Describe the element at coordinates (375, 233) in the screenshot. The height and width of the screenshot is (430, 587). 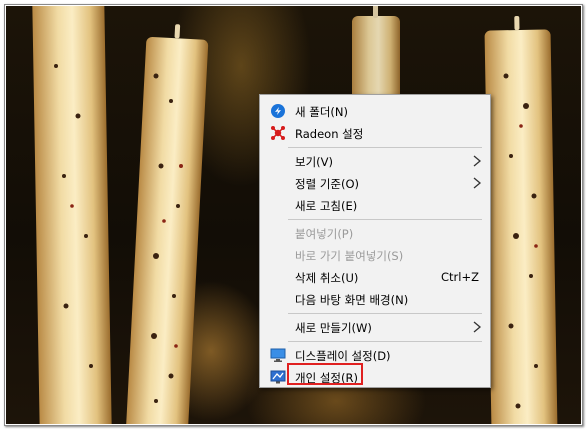
I see `menu-item-paste: 붙여넣기(P)` at that location.